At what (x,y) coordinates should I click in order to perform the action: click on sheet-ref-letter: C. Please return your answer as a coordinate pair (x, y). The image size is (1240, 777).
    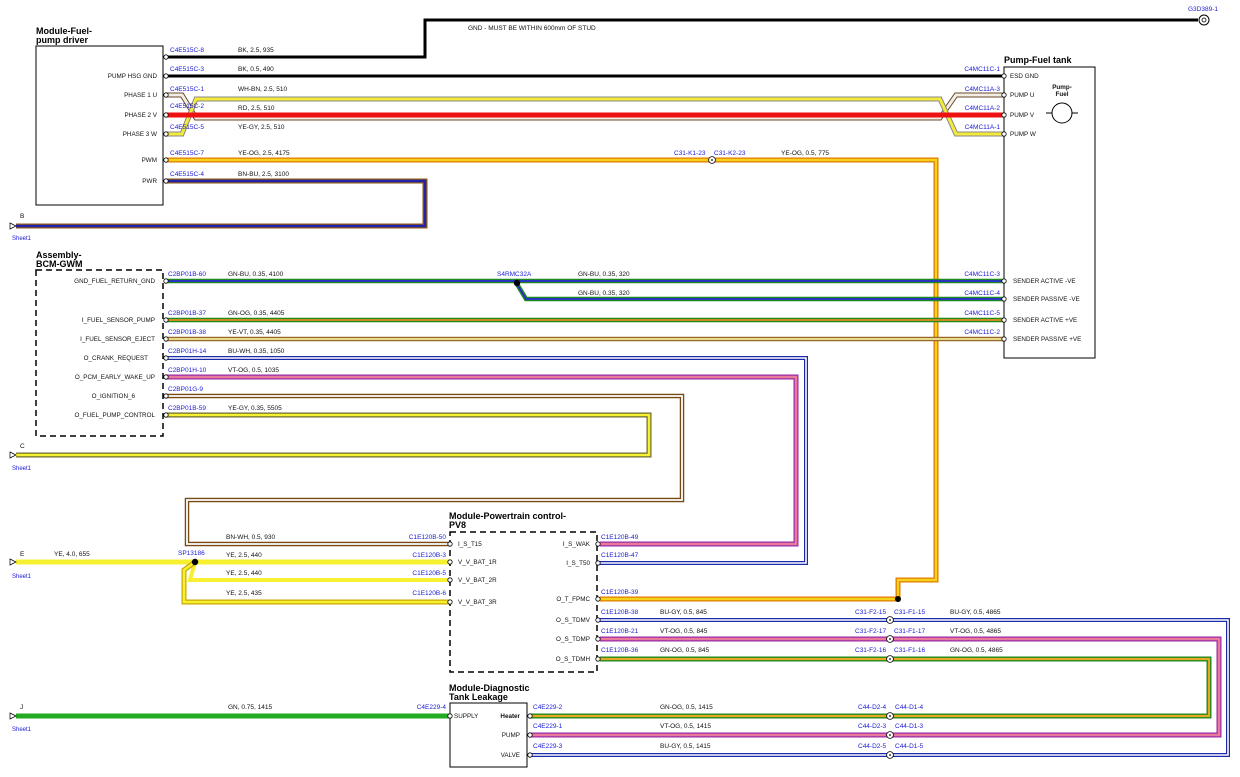
    Looking at the image, I should click on (22, 446).